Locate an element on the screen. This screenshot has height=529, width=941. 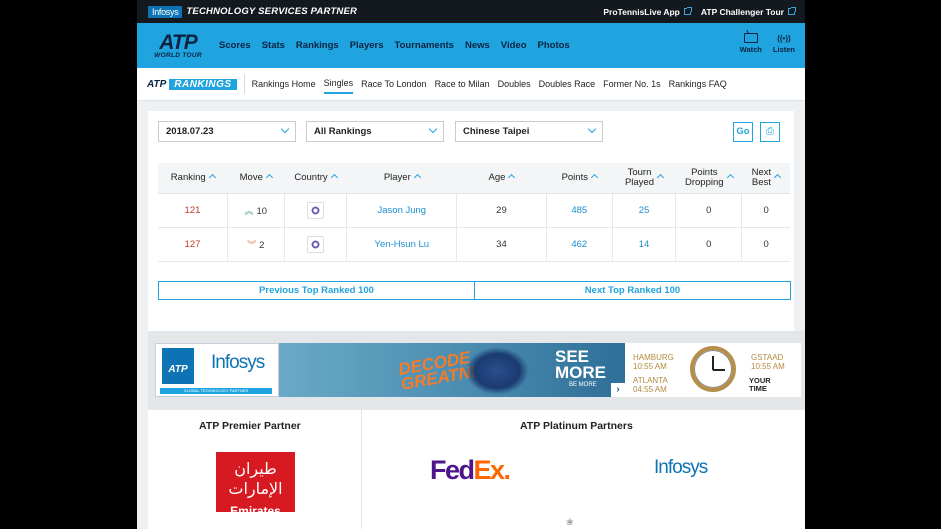
decode-greatness-ad: DECODE GREATNESS SEE MORE BE MORE › is located at coordinates (452, 370).